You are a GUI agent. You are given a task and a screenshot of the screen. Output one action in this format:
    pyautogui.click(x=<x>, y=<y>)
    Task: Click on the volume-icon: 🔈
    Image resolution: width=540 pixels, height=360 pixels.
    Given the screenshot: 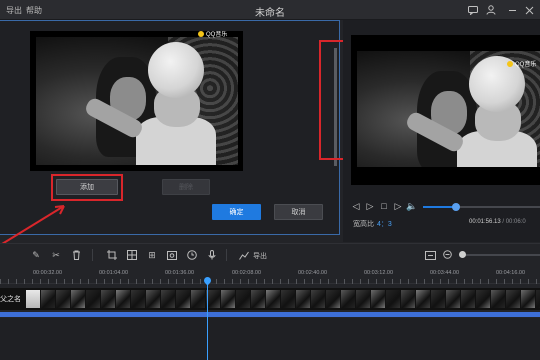 What is the action you would take?
    pyautogui.click(x=411, y=206)
    